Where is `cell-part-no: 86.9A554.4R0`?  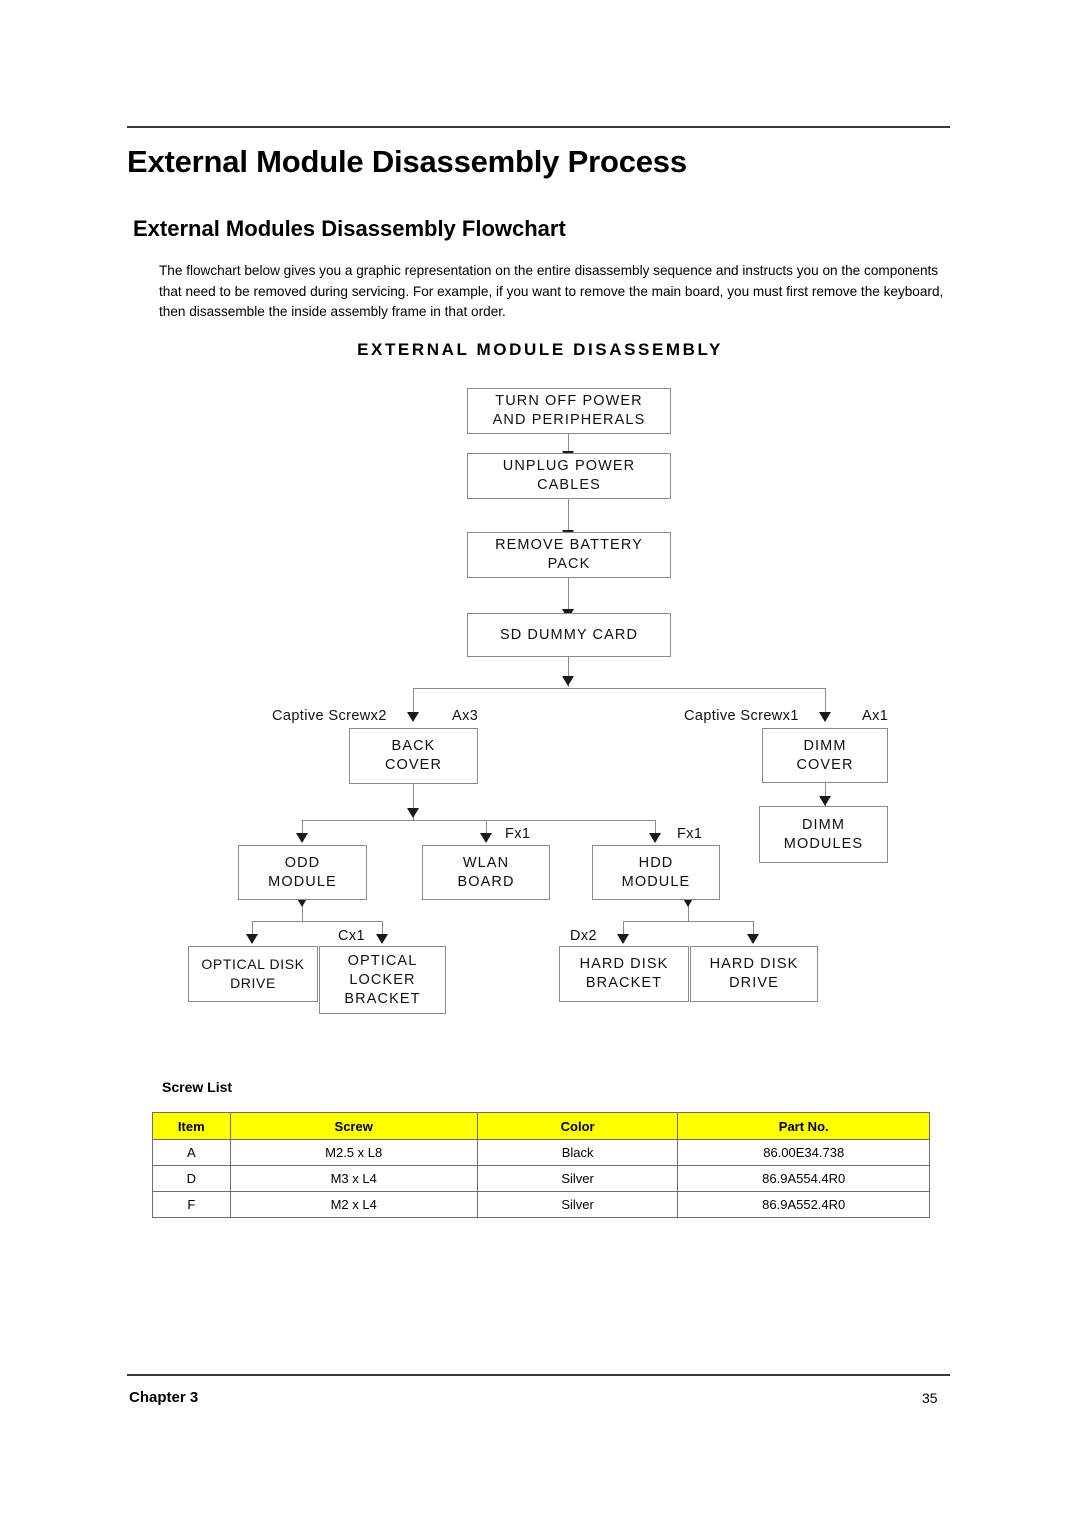
cell-part-no: 86.9A554.4R0 is located at coordinates (803, 1178).